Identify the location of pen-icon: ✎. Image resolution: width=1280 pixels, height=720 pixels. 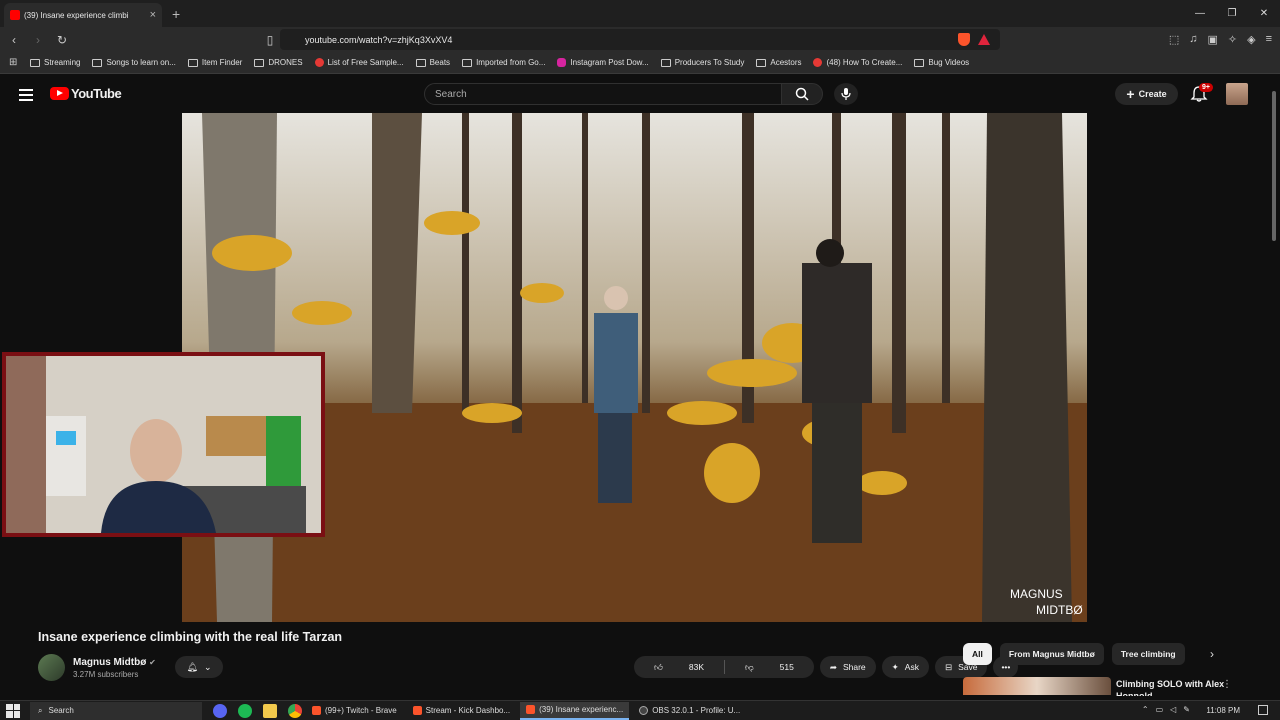
(1186, 709).